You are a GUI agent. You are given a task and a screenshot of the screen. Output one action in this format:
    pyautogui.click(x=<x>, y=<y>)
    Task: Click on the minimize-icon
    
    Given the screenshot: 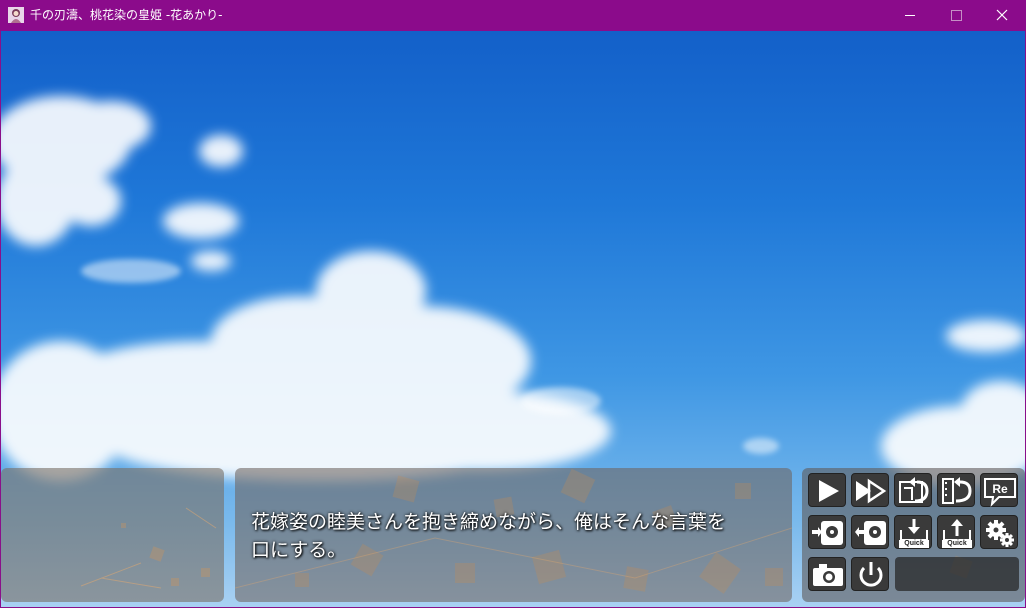 What is the action you would take?
    pyautogui.click(x=910, y=15)
    